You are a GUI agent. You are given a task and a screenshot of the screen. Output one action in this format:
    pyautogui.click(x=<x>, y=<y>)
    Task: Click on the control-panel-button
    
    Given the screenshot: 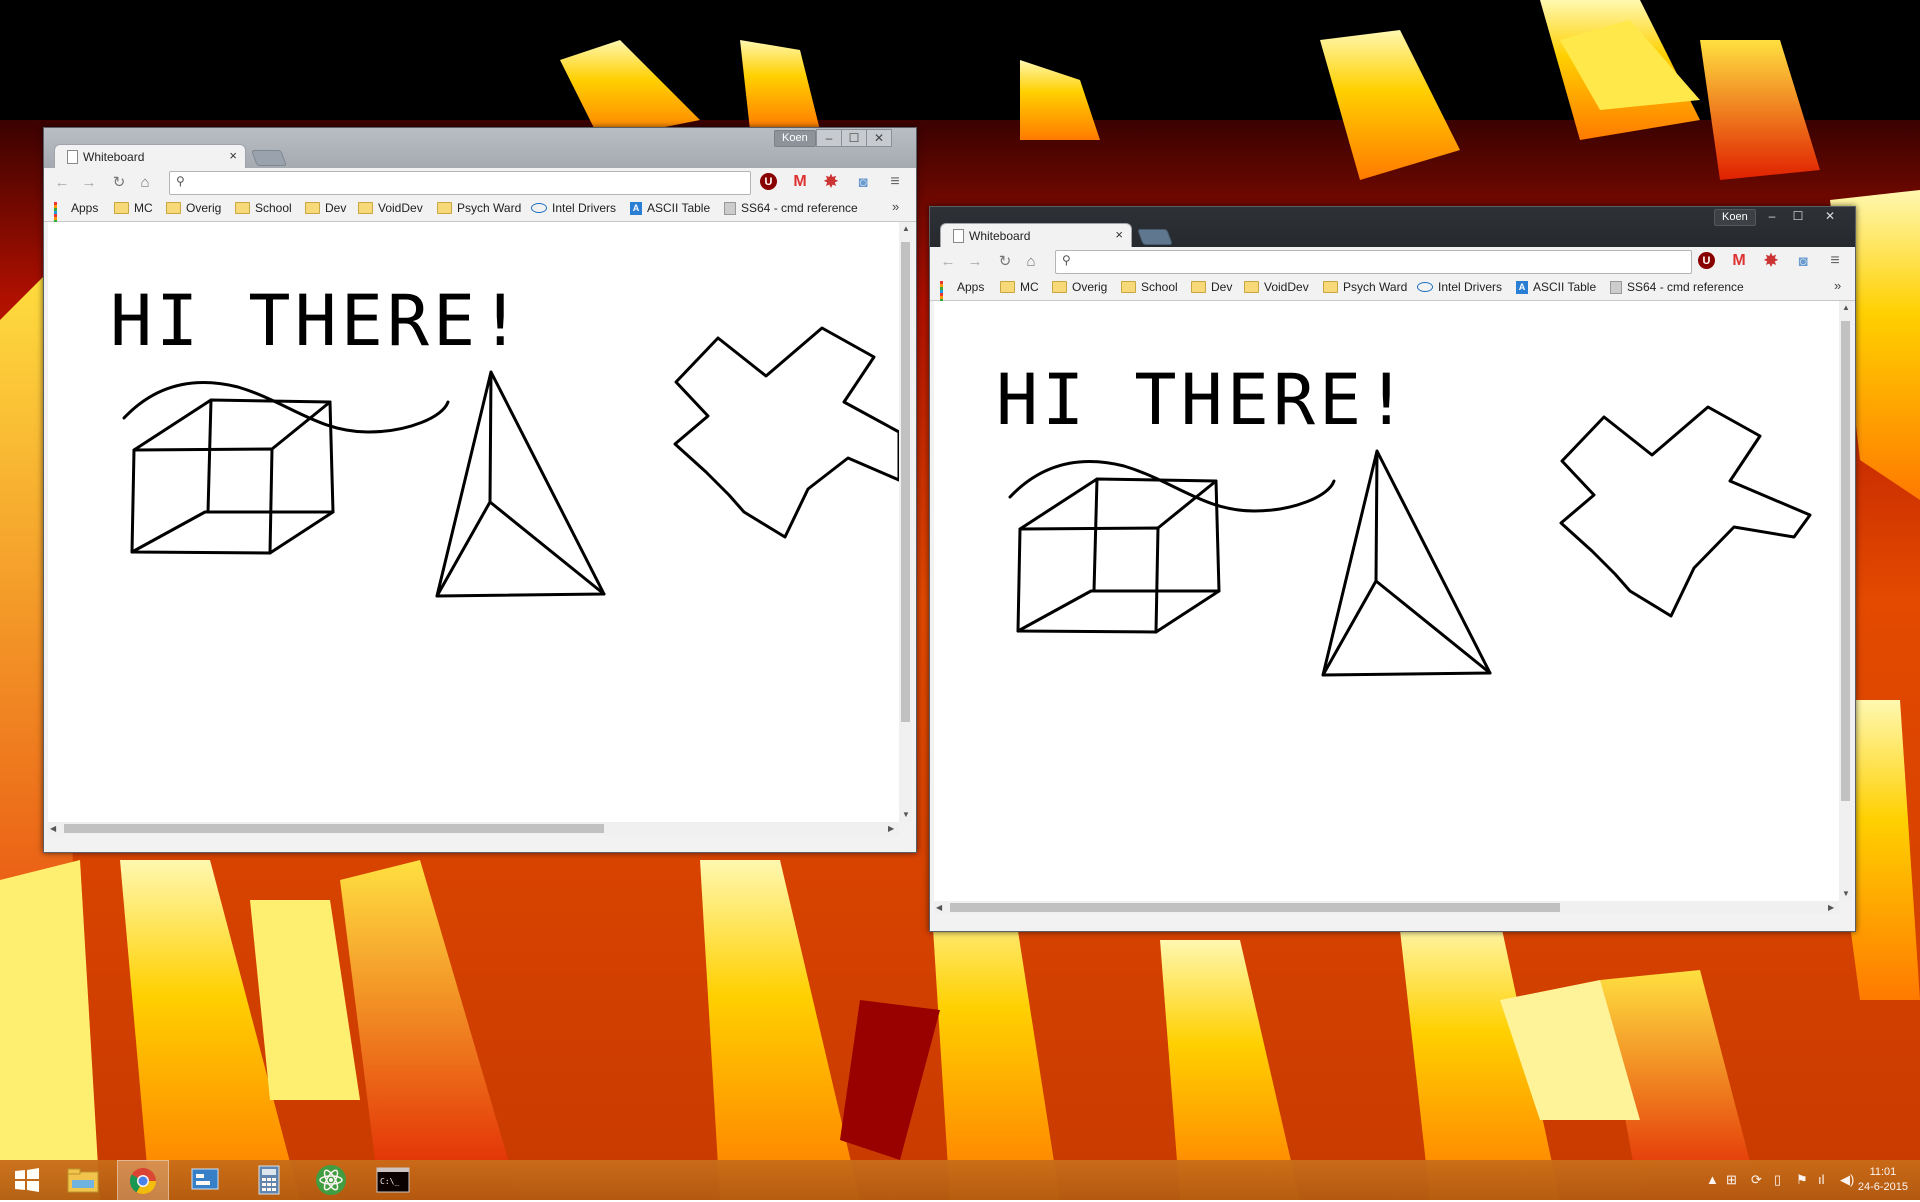 What is the action you would take?
    pyautogui.click(x=205, y=1180)
    